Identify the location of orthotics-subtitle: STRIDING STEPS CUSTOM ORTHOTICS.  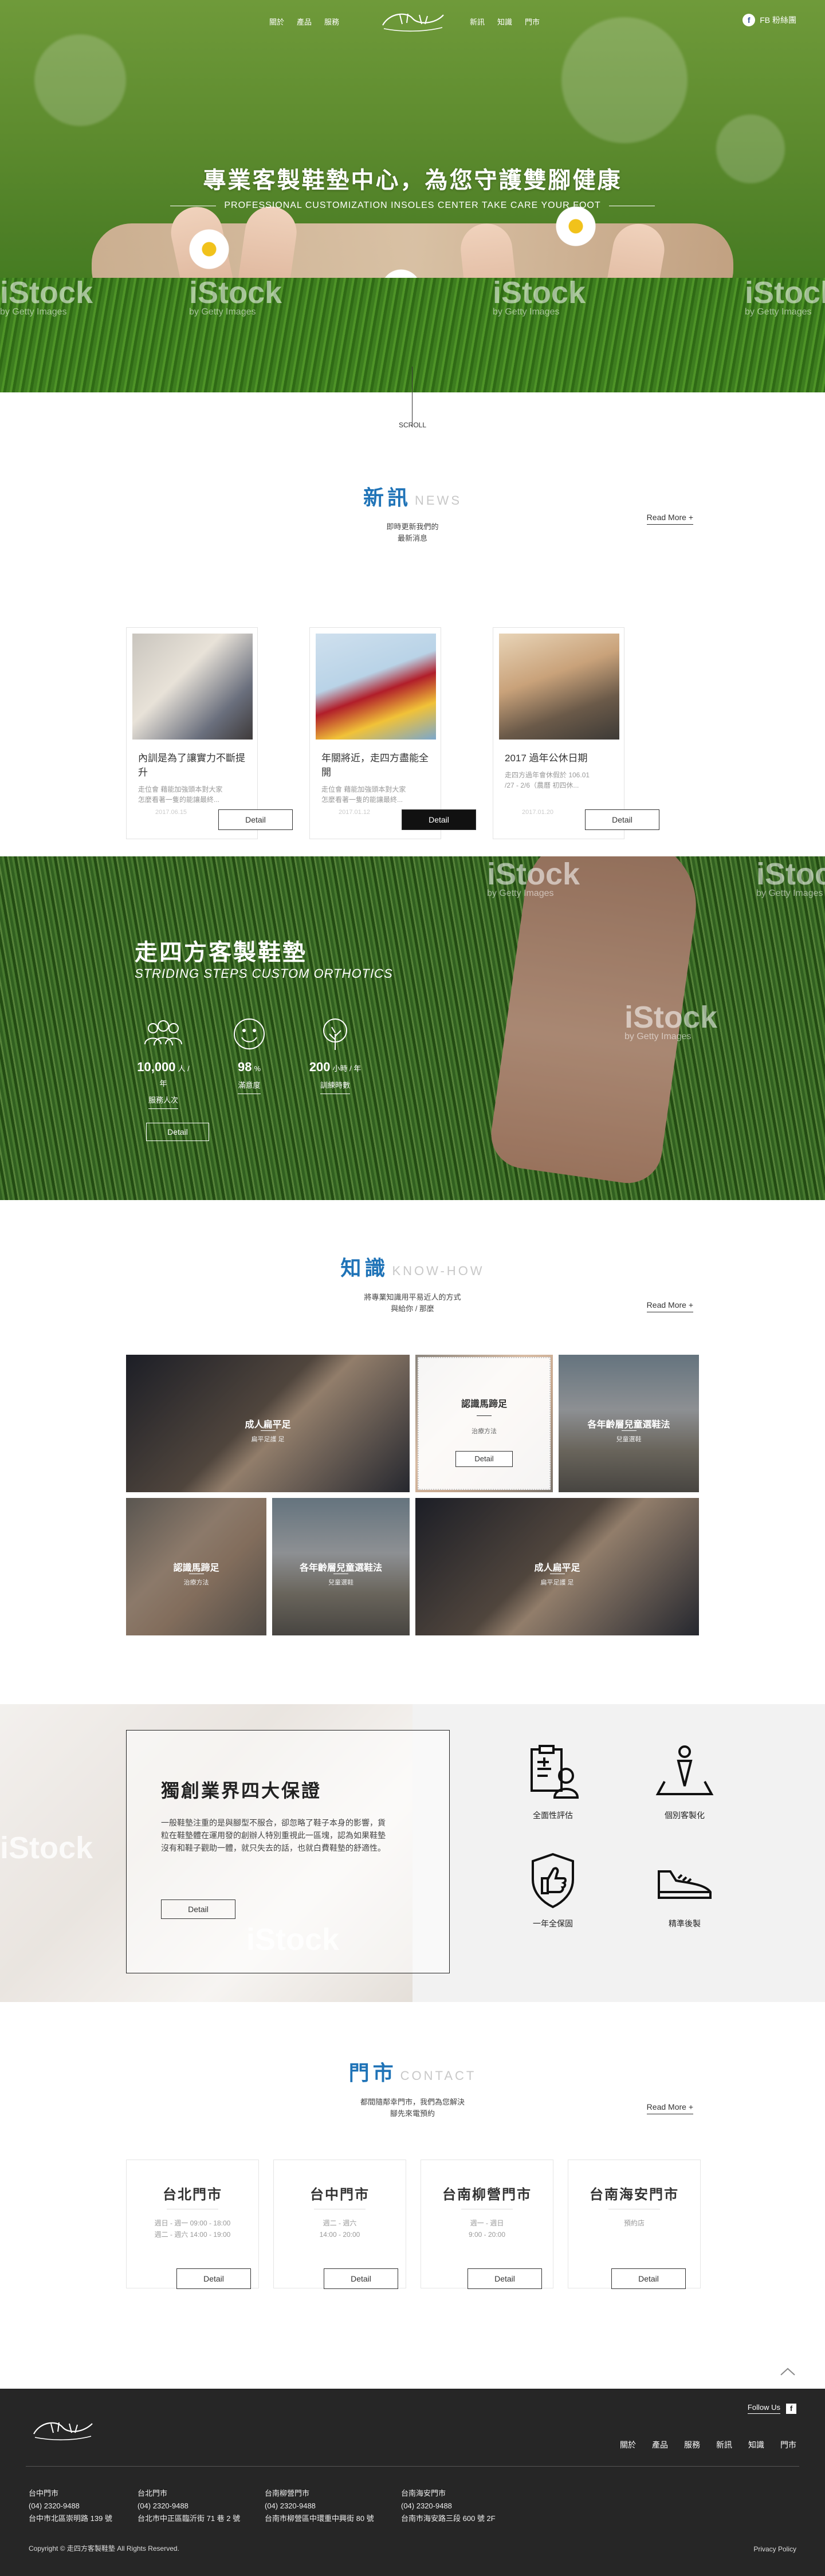
(264, 973).